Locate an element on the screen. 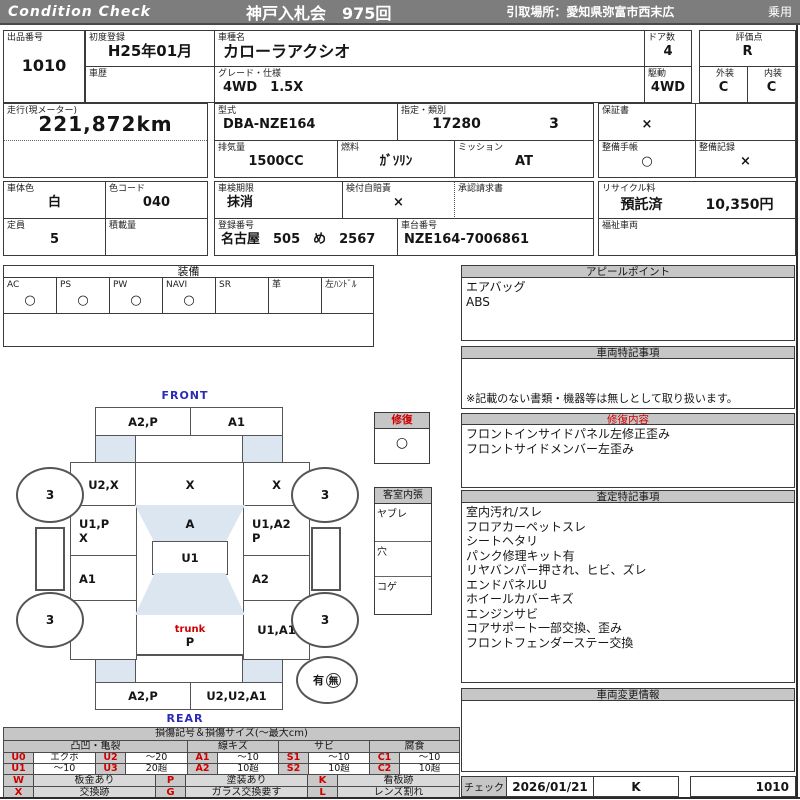  model-name-cell: 車種名 カローラアクシオ is located at coordinates (429, 48).